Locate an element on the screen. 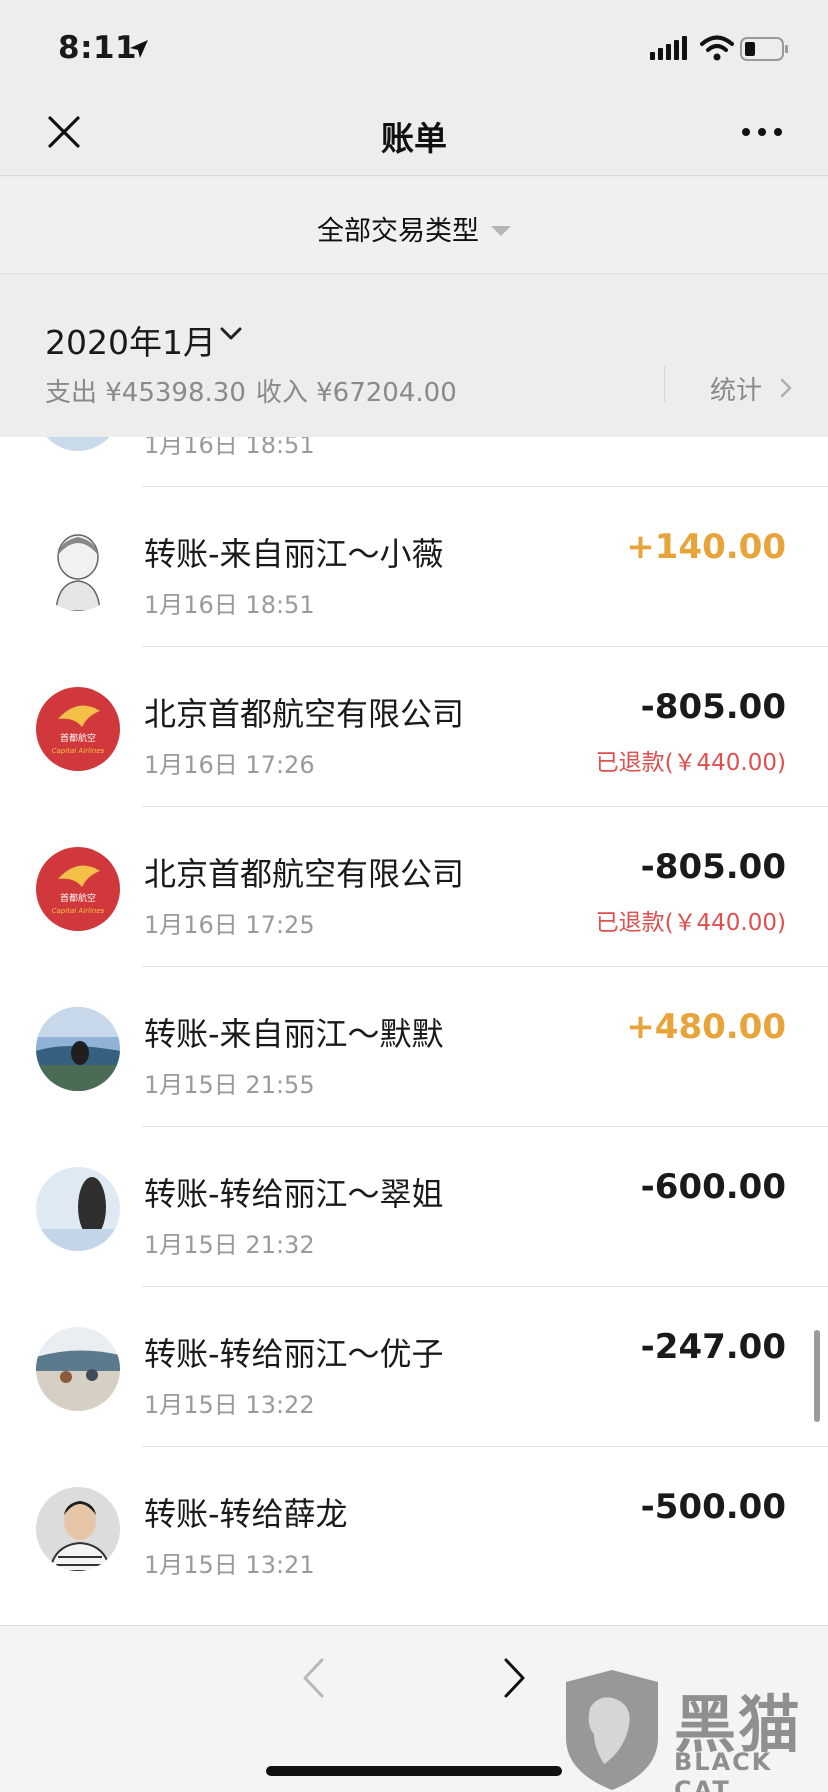  transaction-amount: +480.00 is located at coordinates (706, 1027).